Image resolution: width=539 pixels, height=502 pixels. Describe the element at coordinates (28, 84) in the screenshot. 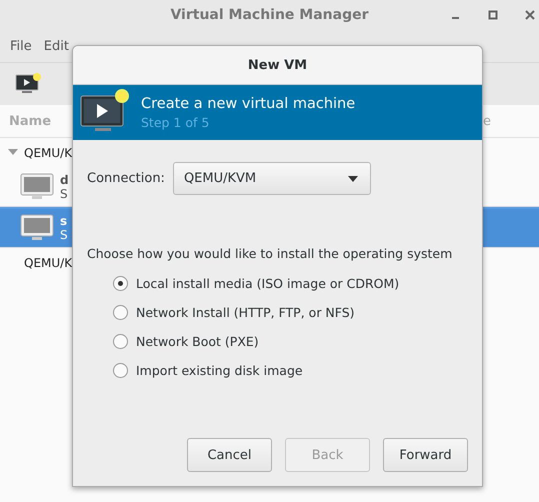

I see `new-vm-icon` at that location.